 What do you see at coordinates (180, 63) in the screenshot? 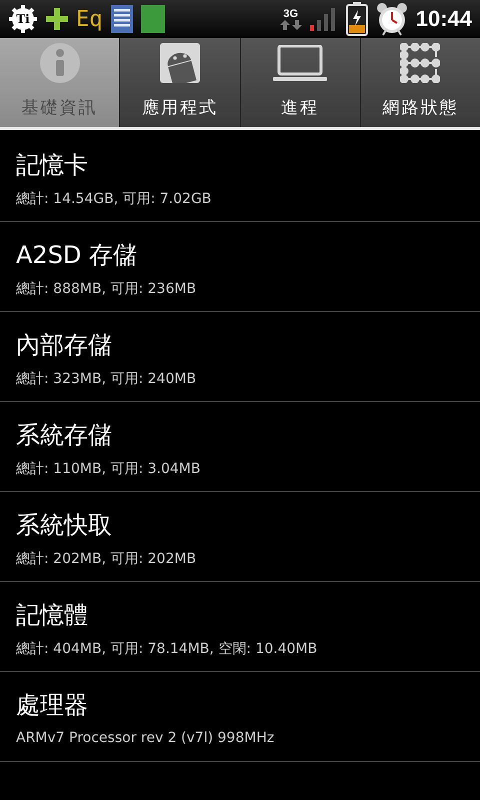
I see `android-robot-icon` at bounding box center [180, 63].